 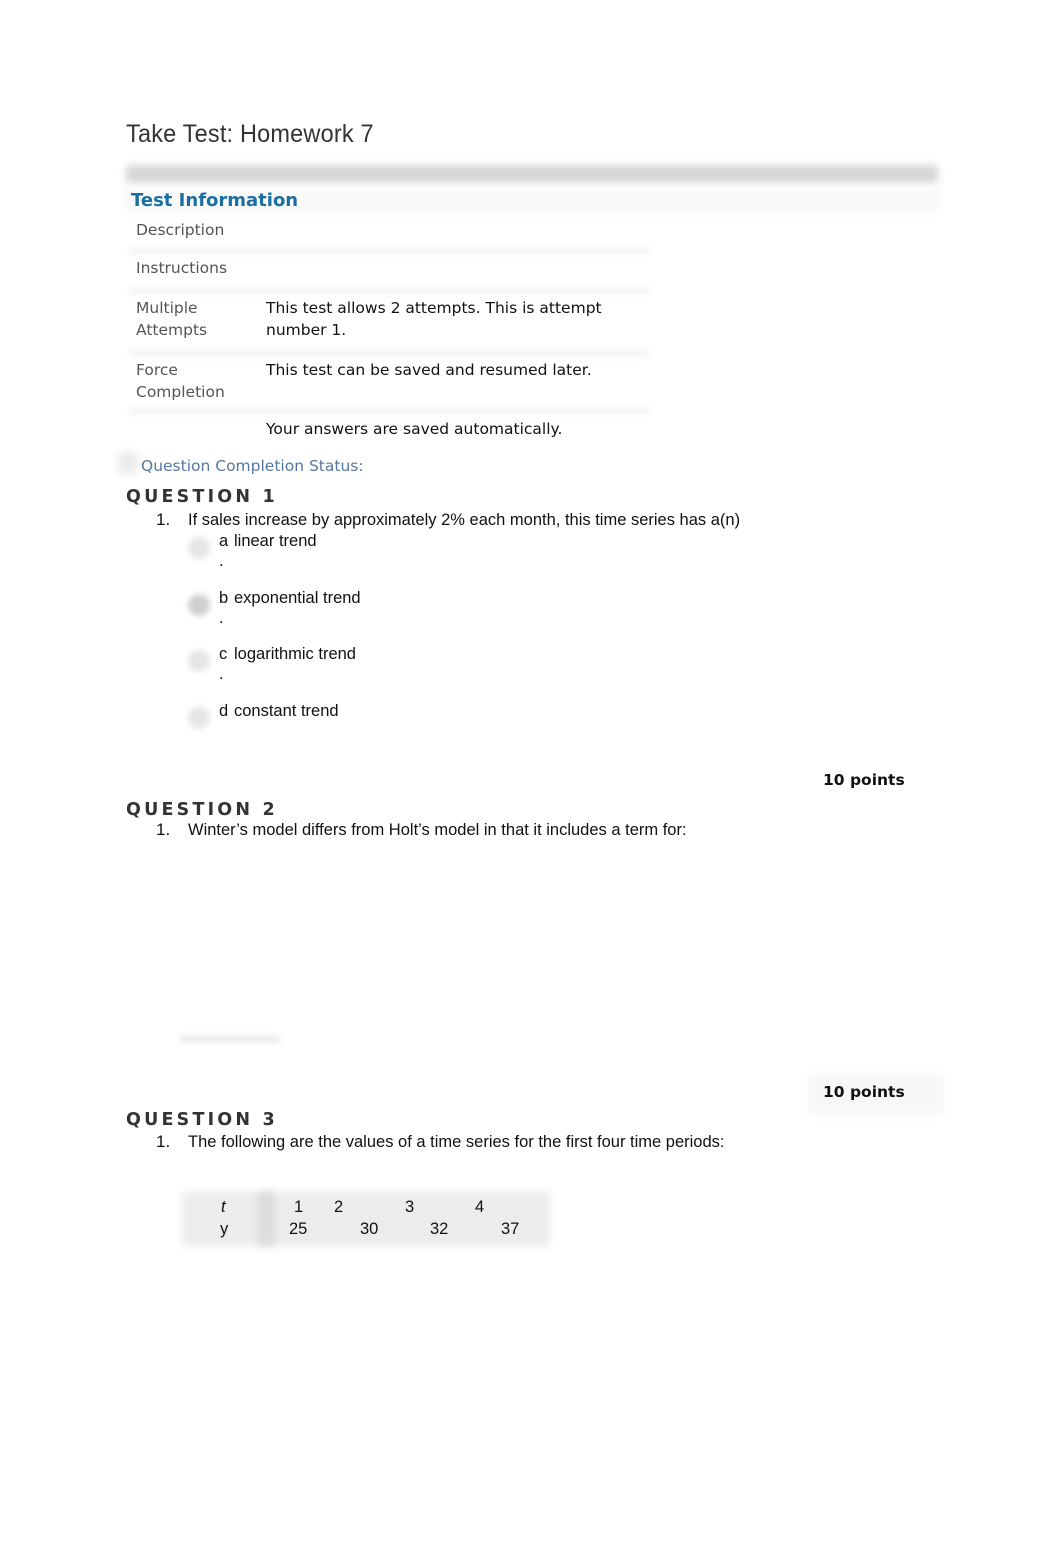 What do you see at coordinates (316, 612) in the screenshot?
I see `answer-option-b: b exponential trend .` at bounding box center [316, 612].